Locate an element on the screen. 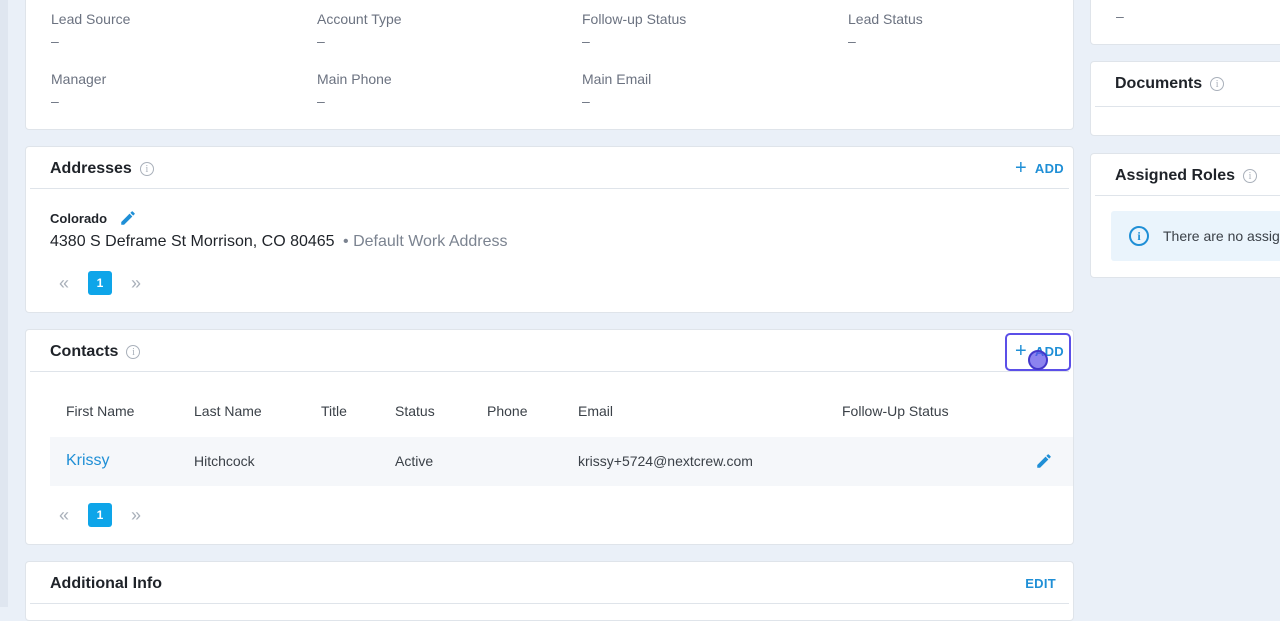 The height and width of the screenshot is (621, 1280). no-roles-alert: i There are no assig is located at coordinates (1195, 236).